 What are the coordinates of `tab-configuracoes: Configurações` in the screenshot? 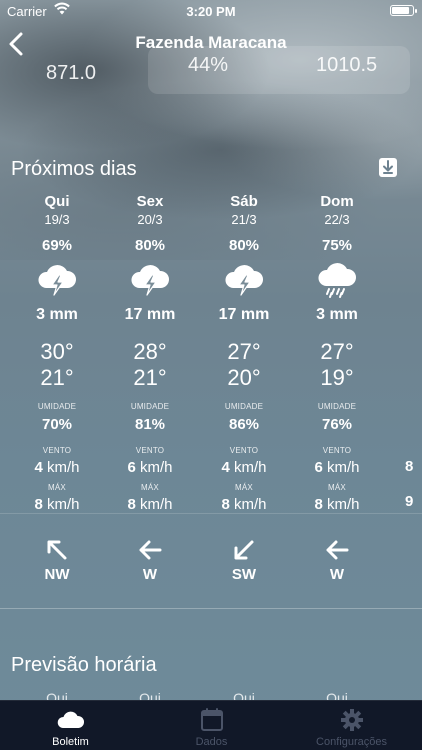 It's located at (351, 725).